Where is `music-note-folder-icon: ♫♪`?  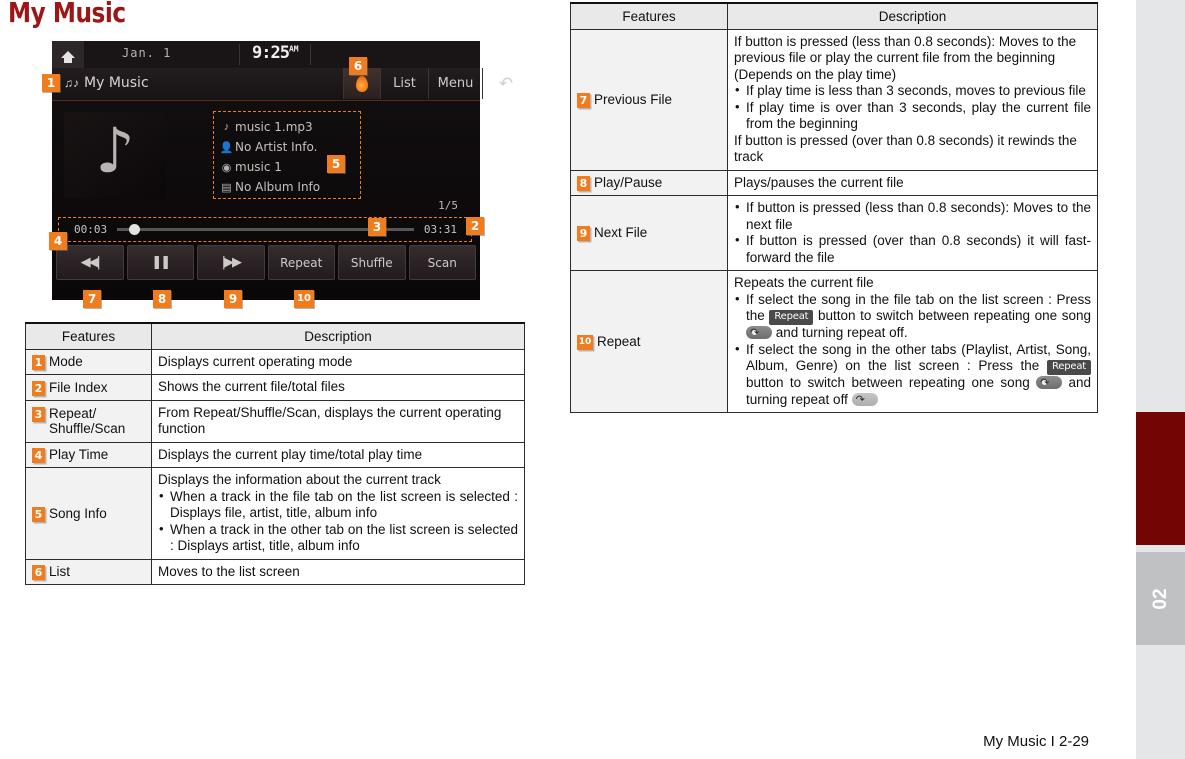
music-note-folder-icon: ♫♪ is located at coordinates (71, 83).